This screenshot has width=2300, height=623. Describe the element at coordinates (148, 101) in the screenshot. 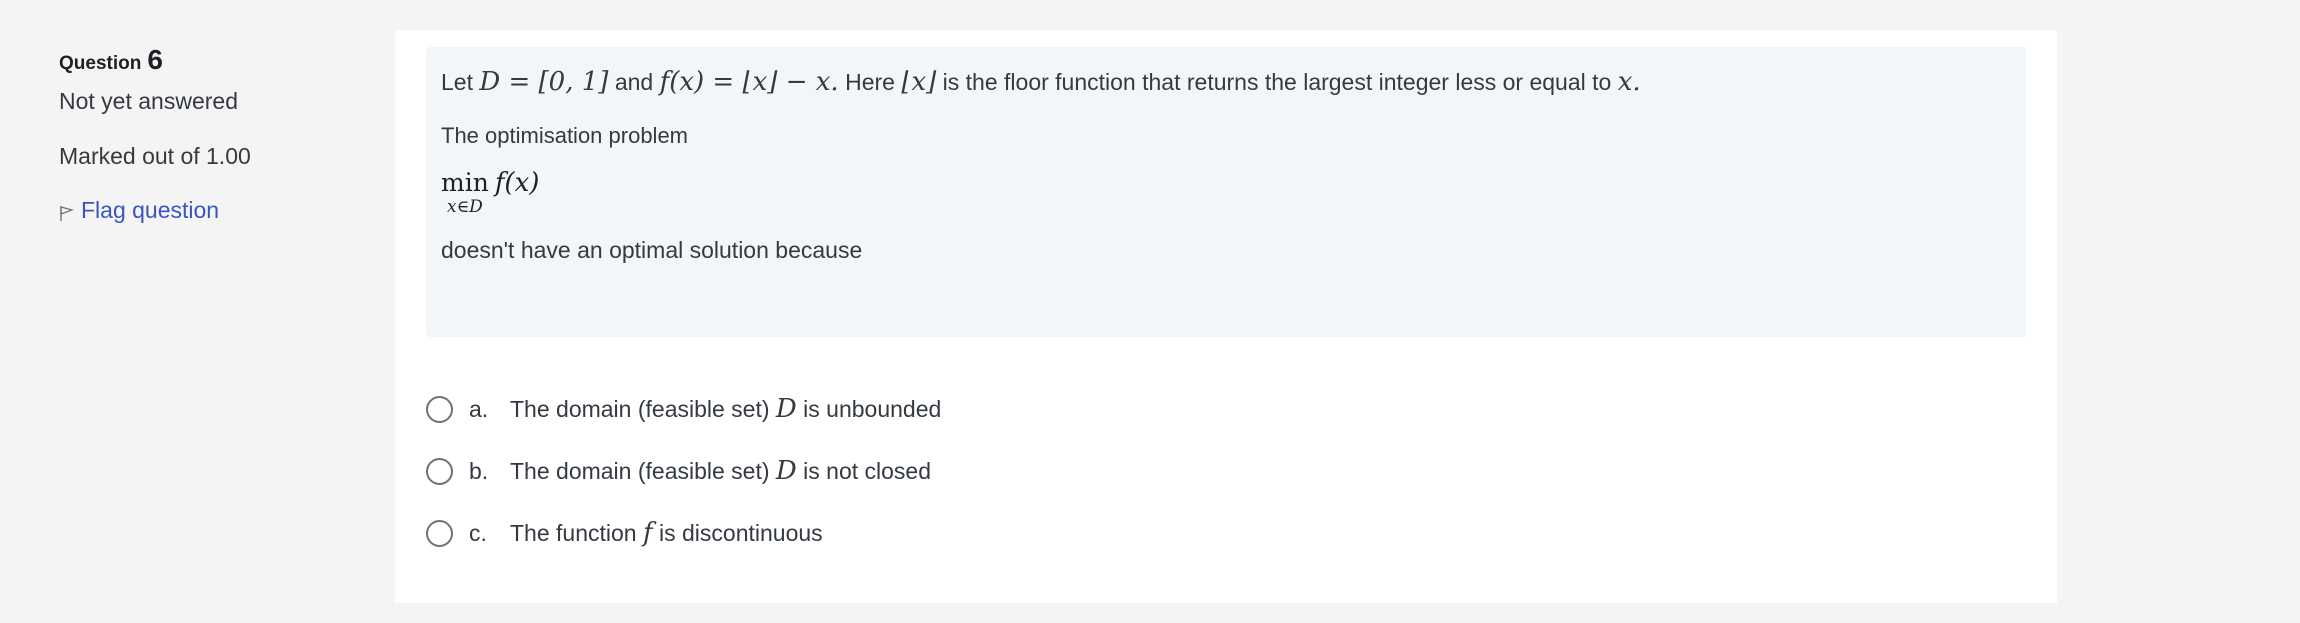

I see `question-state: Not yet answered` at that location.